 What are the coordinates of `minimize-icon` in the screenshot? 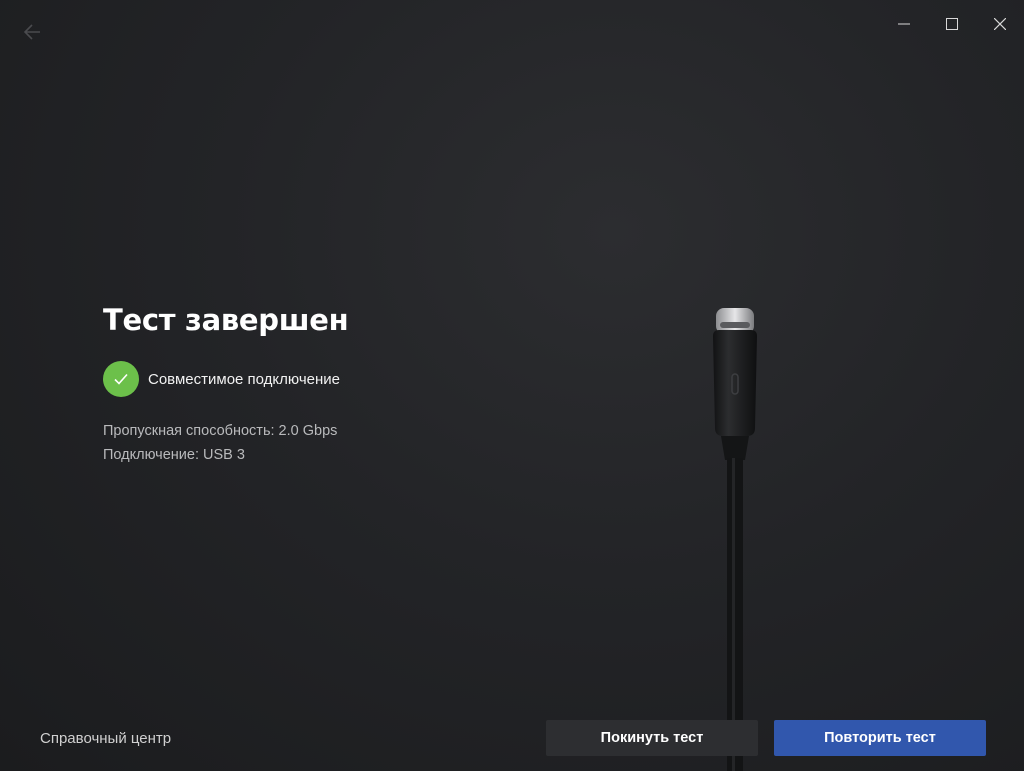 It's located at (904, 24).